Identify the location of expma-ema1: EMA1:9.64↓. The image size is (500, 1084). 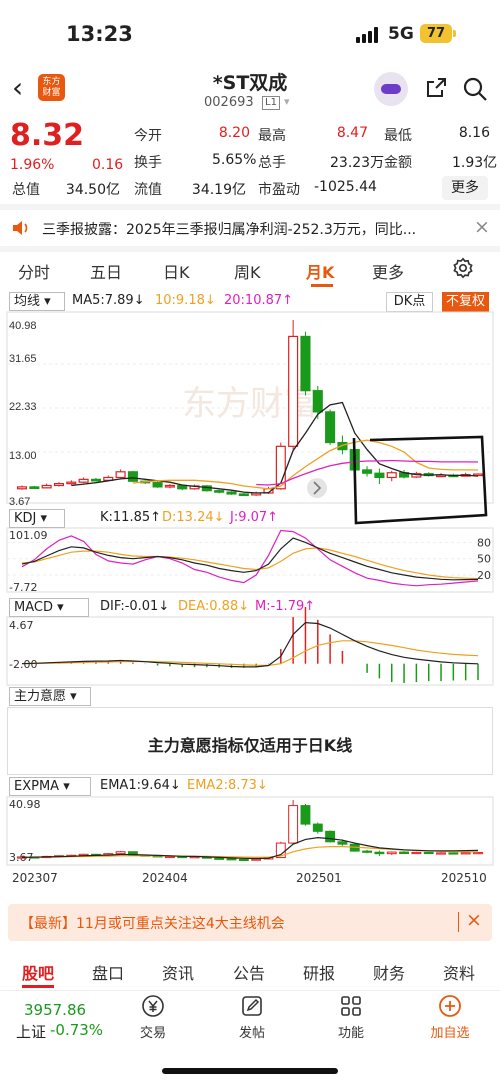
(140, 785).